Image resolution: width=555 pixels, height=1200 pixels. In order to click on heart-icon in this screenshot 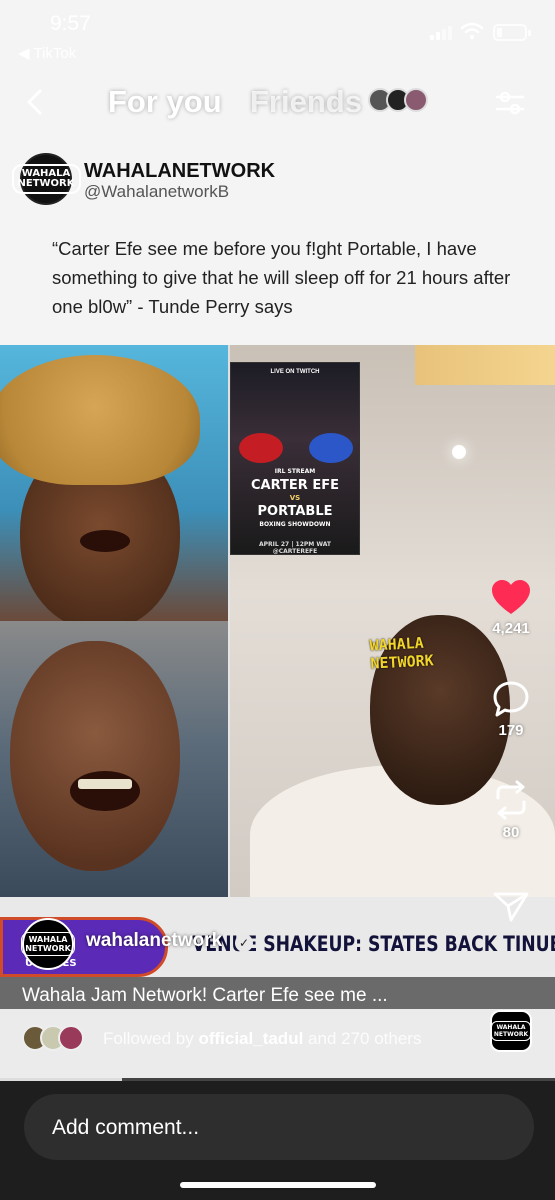, I will do `click(511, 597)`.